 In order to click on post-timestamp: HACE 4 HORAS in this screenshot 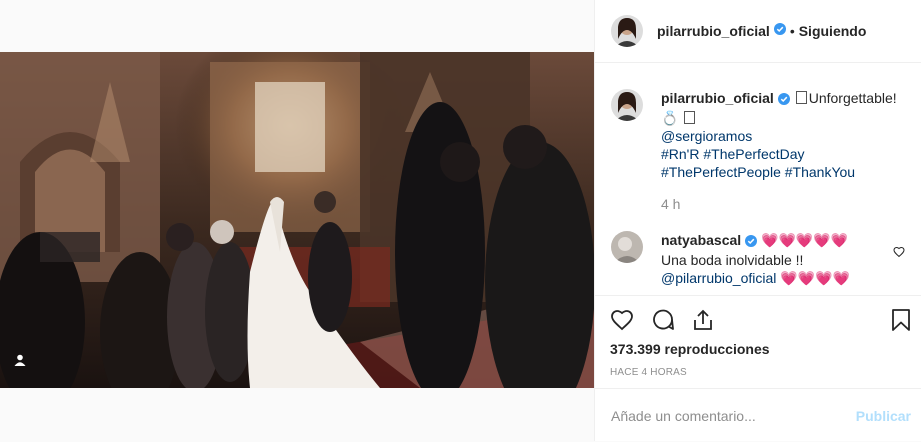, I will do `click(648, 372)`.